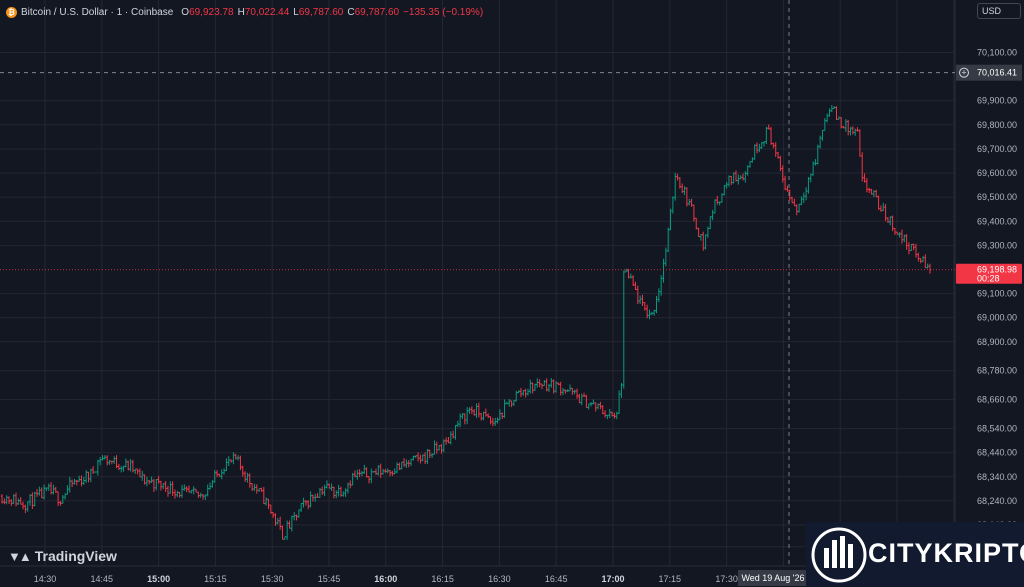 Image resolution: width=1024 pixels, height=587 pixels. I want to click on time-tick-label: 15:30, so click(272, 579).